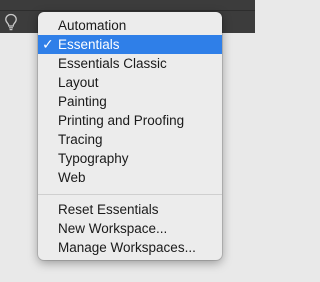 This screenshot has height=282, width=320. Describe the element at coordinates (89, 44) in the screenshot. I see `menu-item-label: Essentials` at that location.